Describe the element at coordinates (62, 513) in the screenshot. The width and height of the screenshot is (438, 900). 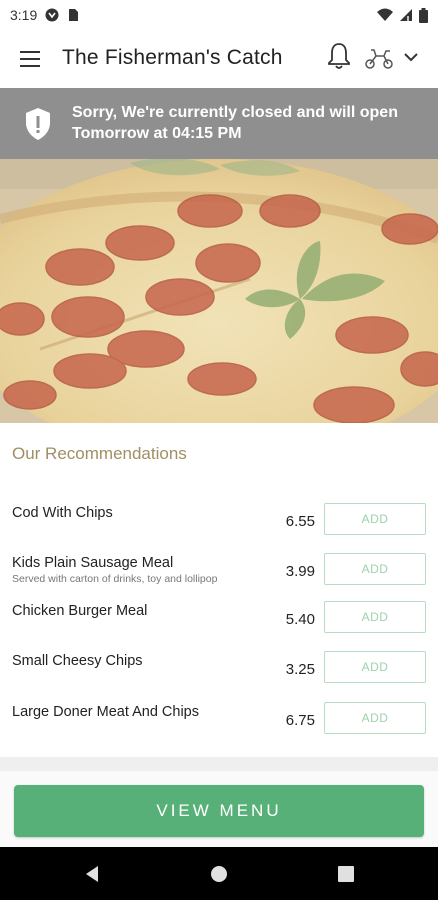
I see `item-name: Cod With Chips` at that location.